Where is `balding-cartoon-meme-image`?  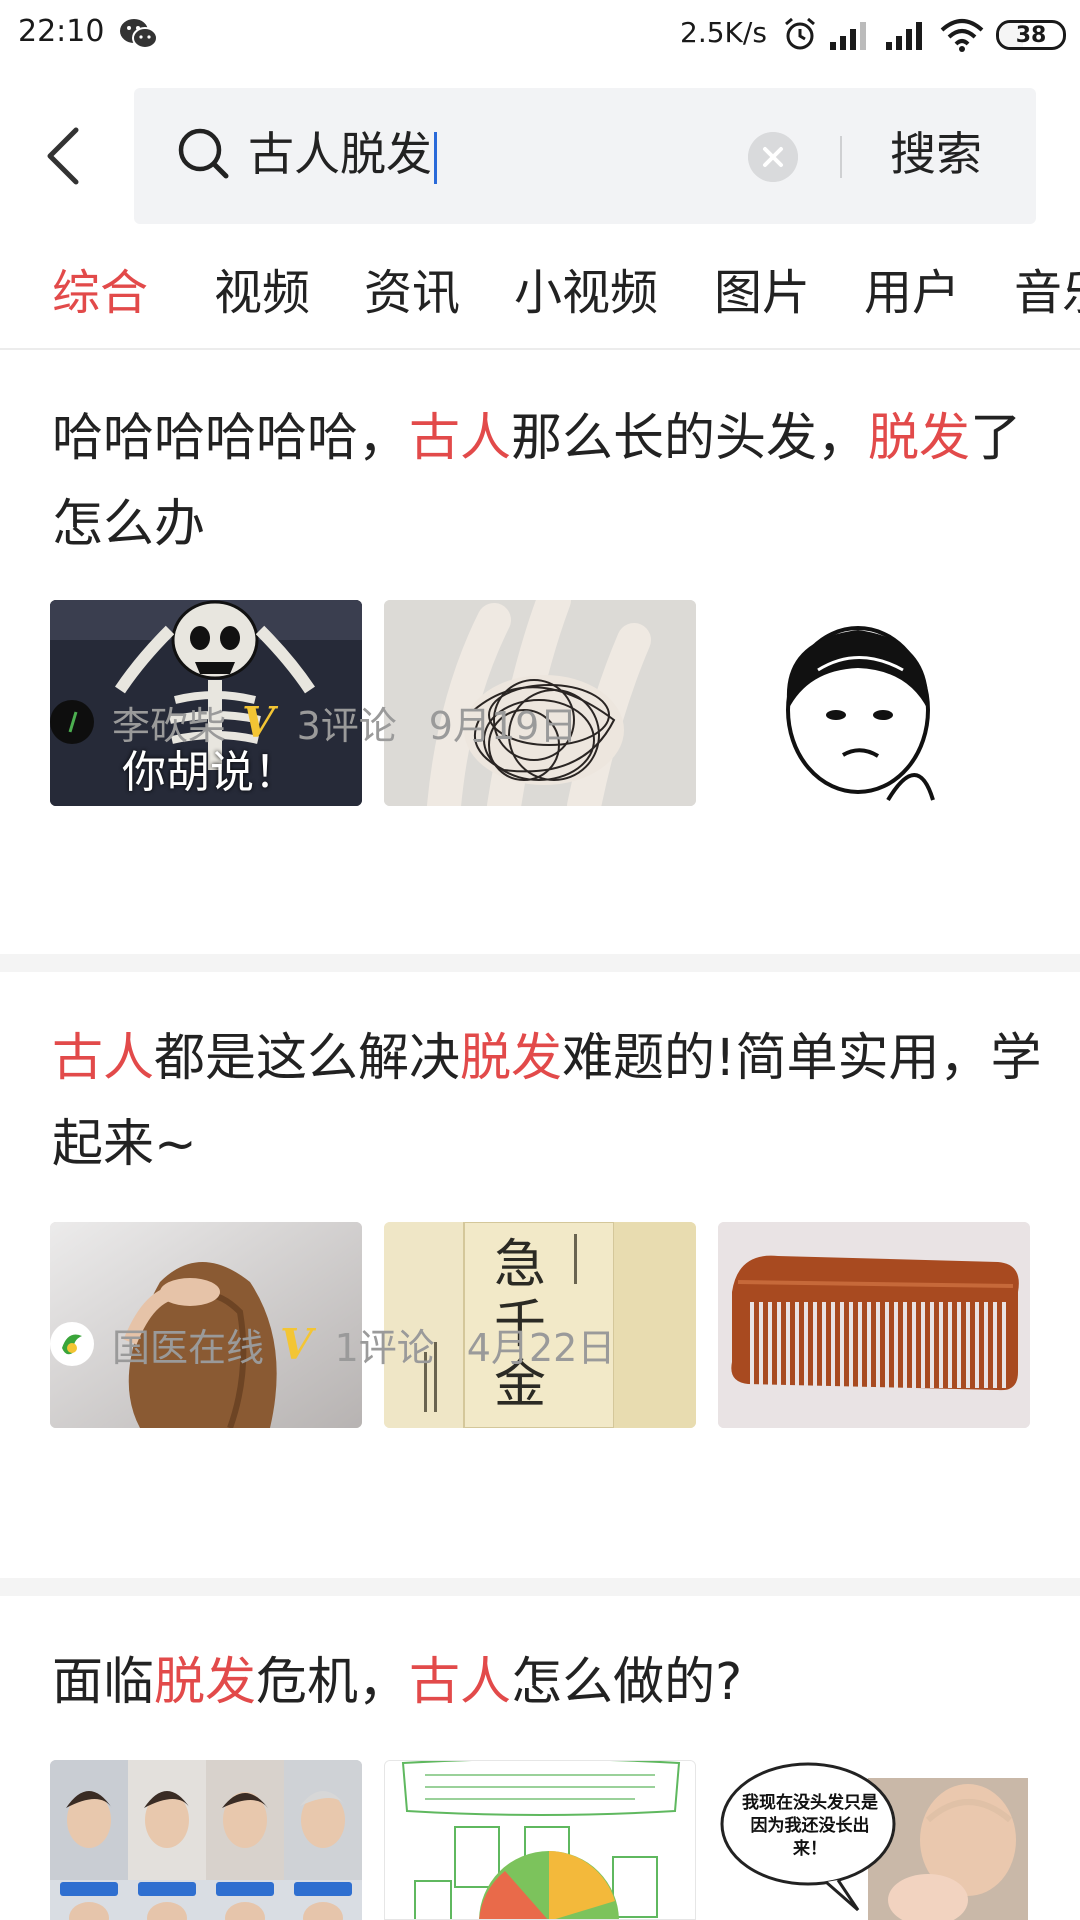 balding-cartoon-meme-image is located at coordinates (874, 703).